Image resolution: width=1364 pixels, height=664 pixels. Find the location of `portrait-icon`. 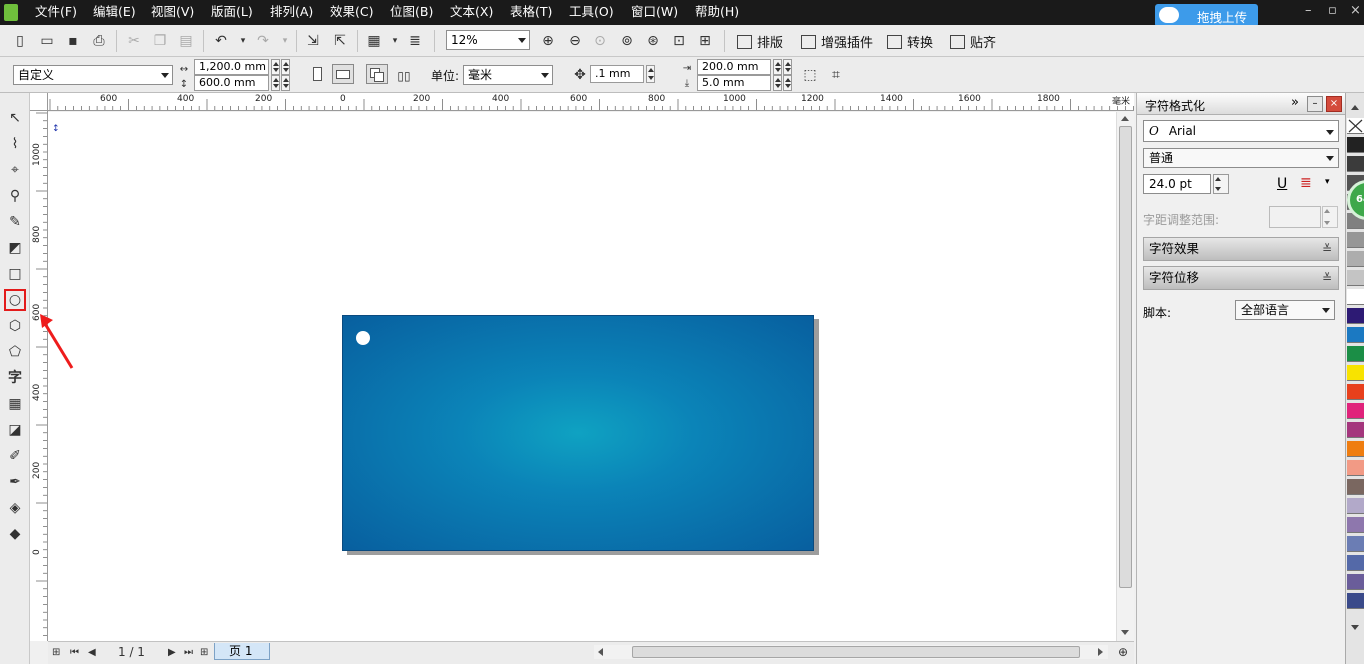

portrait-icon is located at coordinates (317, 74).